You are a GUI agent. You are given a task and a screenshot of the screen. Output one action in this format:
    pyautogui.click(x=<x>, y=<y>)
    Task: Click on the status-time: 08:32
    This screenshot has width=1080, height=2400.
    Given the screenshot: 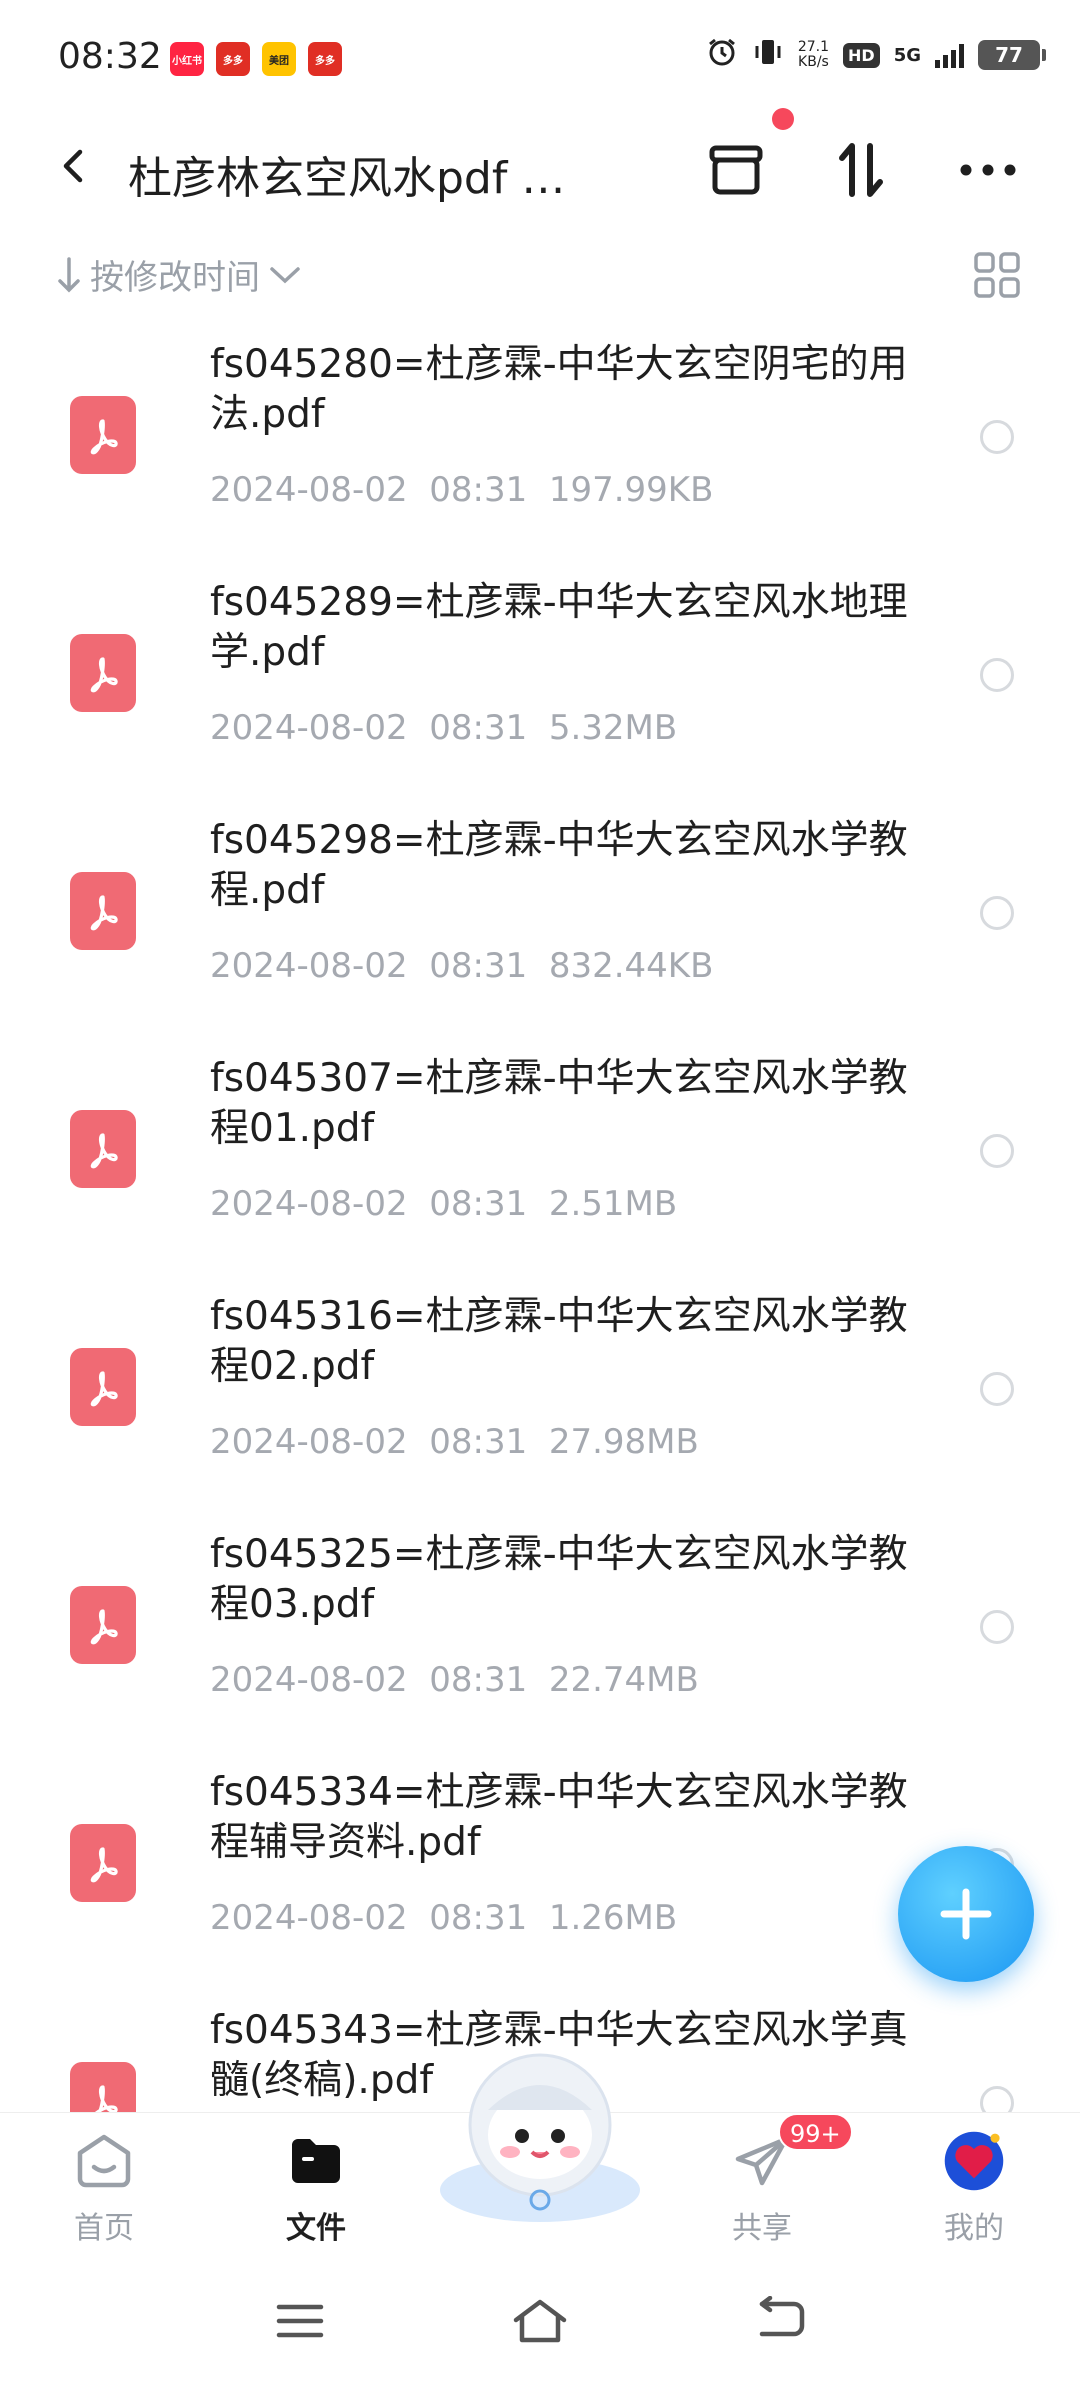 What is the action you would take?
    pyautogui.click(x=110, y=56)
    